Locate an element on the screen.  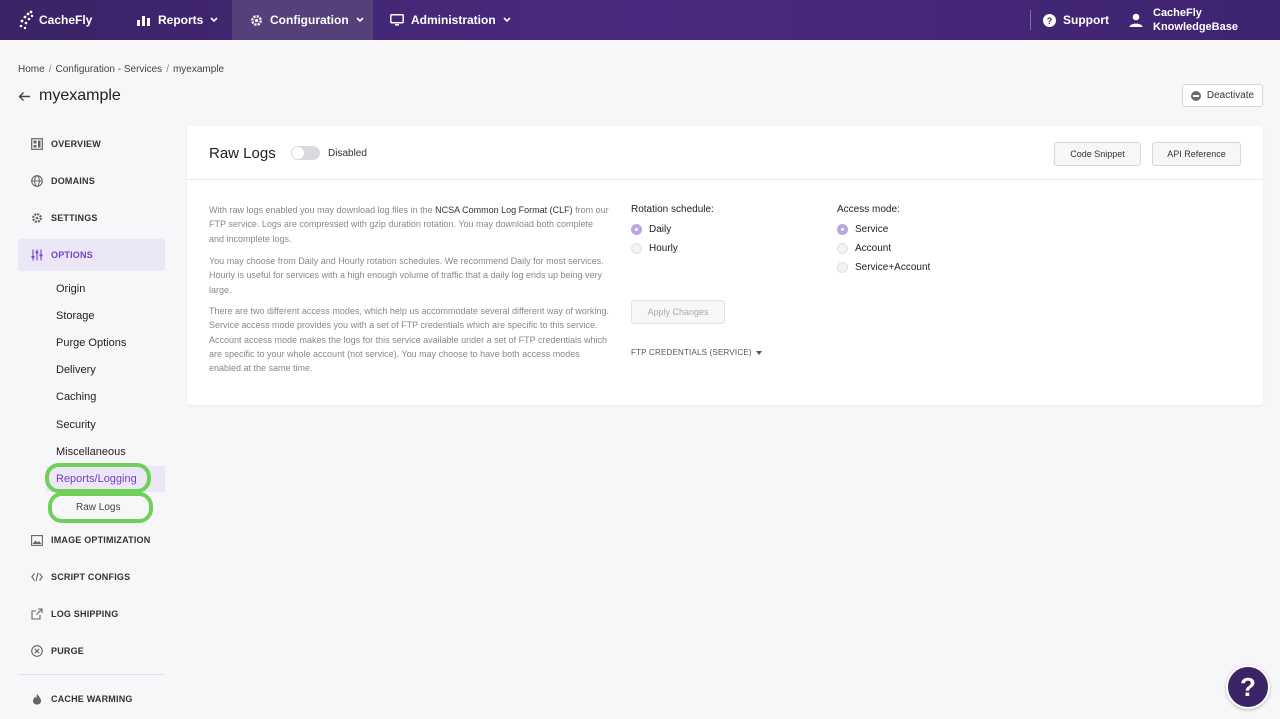
minus-circle-icon is located at coordinates (1195, 95).